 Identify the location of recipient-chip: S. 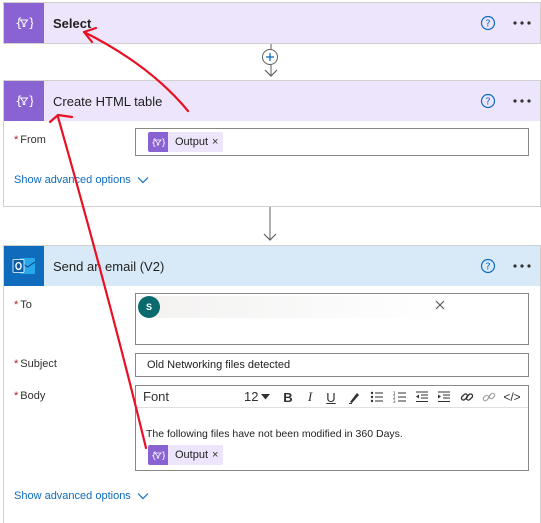
(291, 307).